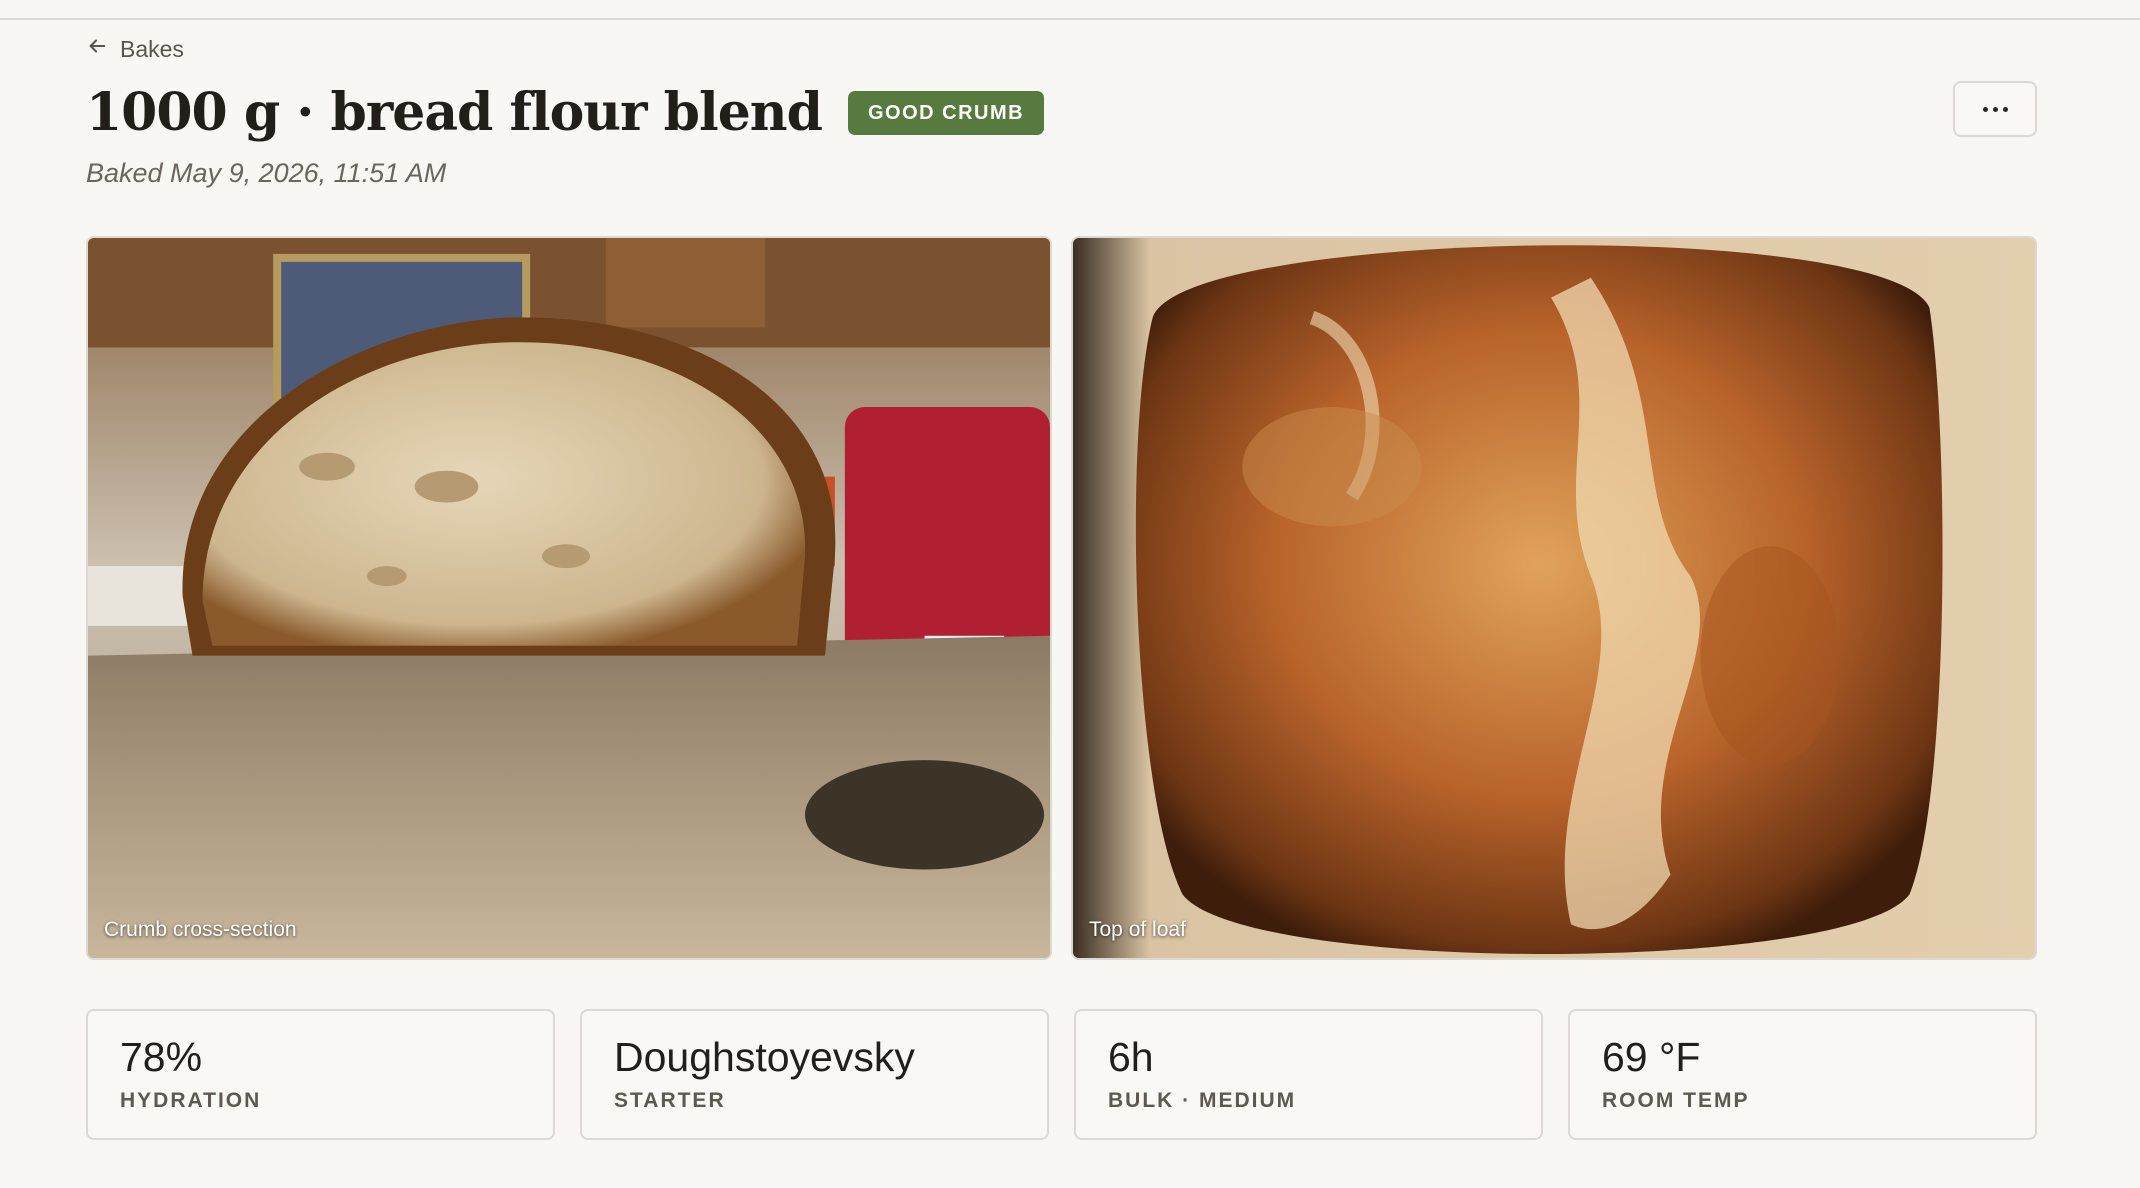 Image resolution: width=2140 pixels, height=1188 pixels. What do you see at coordinates (1131, 1057) in the screenshot?
I see `stat-value: 6h` at bounding box center [1131, 1057].